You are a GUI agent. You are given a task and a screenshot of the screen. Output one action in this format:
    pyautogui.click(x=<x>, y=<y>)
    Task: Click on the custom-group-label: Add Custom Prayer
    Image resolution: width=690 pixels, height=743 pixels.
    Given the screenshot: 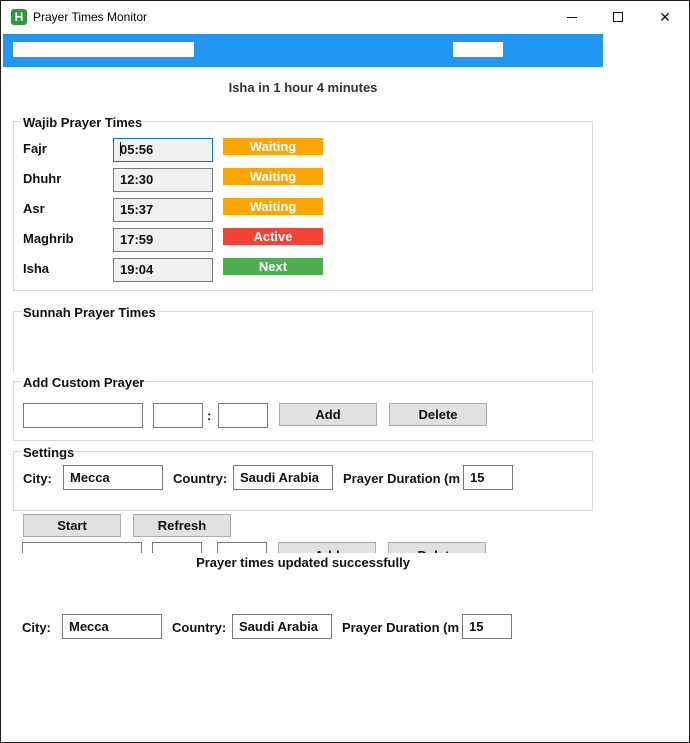 What is the action you would take?
    pyautogui.click(x=84, y=382)
    